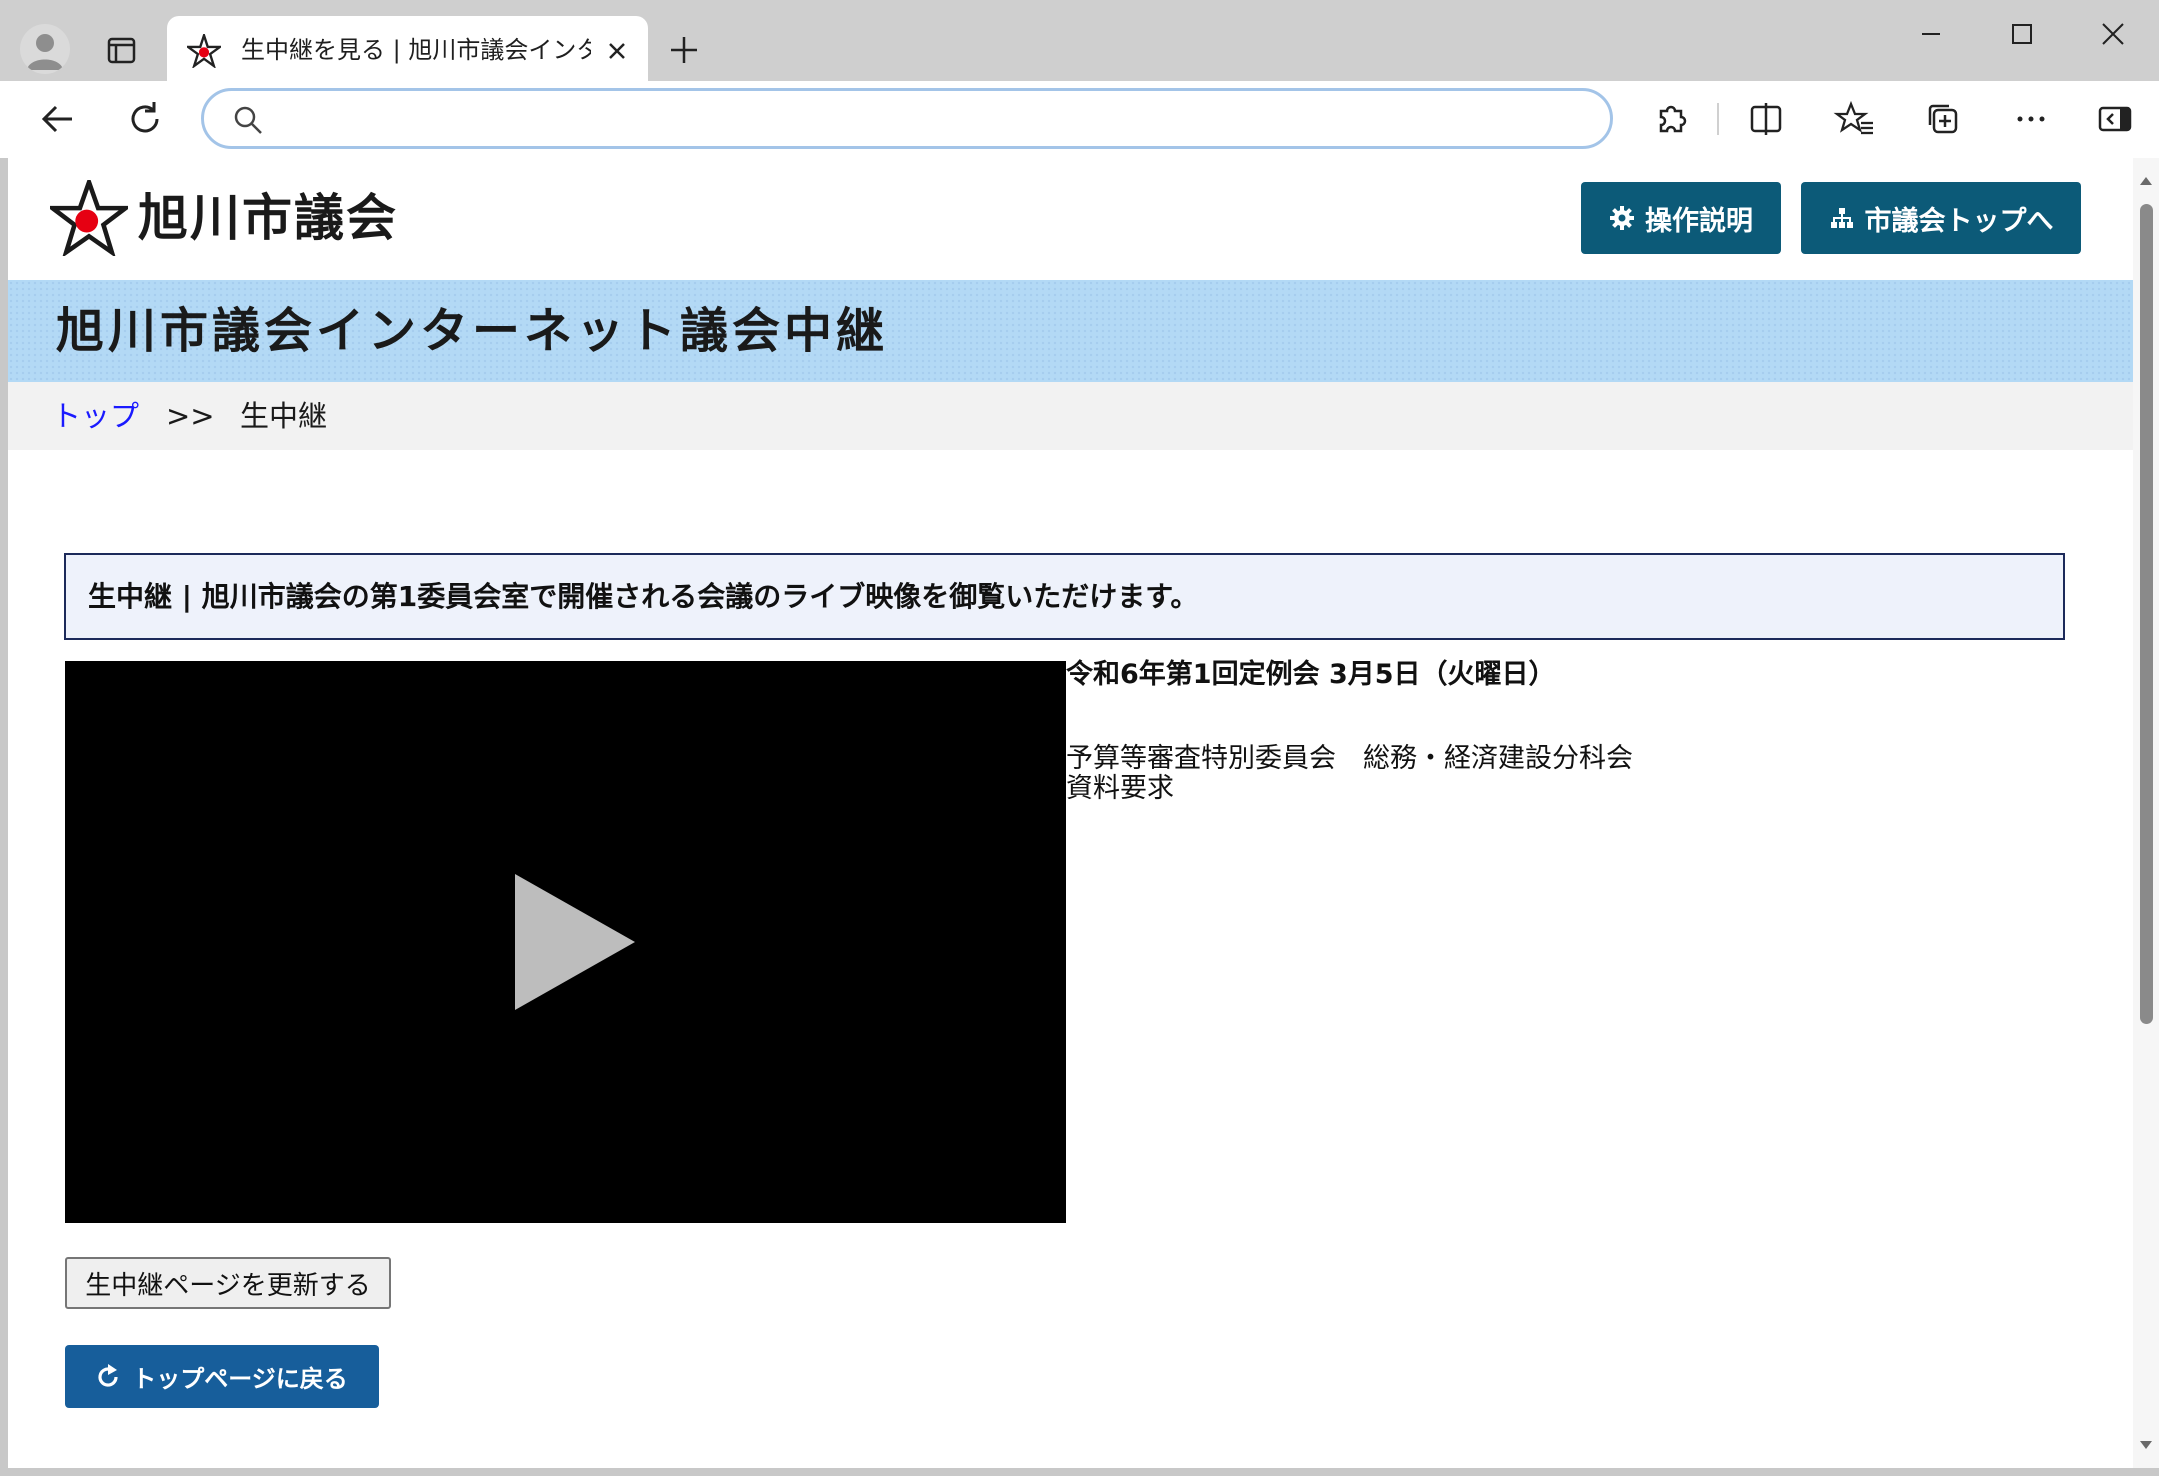 The image size is (2159, 1476). I want to click on search-icon, so click(248, 120).